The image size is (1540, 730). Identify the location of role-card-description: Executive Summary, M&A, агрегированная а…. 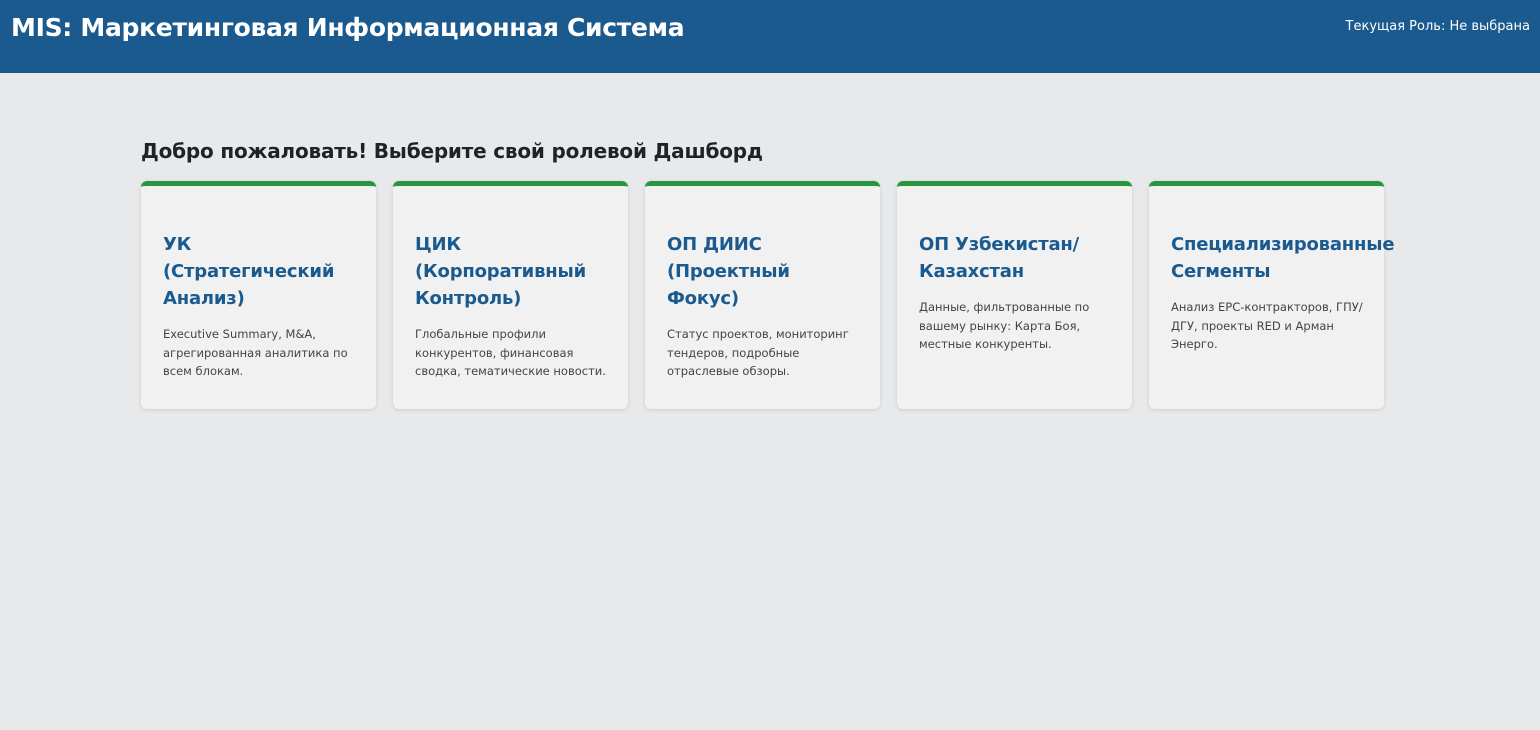
(255, 352).